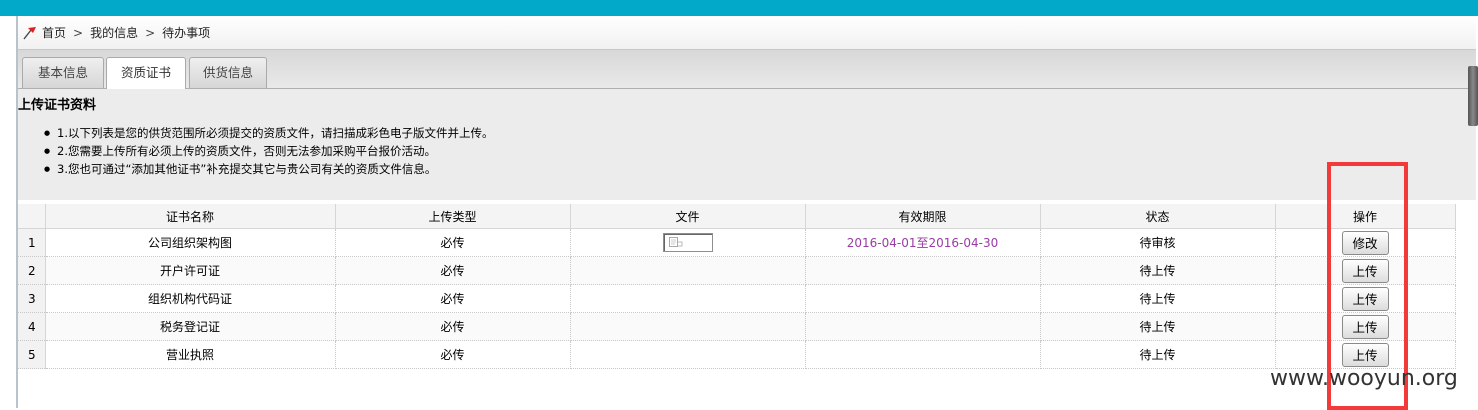 The height and width of the screenshot is (410, 1478). Describe the element at coordinates (228, 72) in the screenshot. I see `tab-supply-info: 供货信息` at that location.